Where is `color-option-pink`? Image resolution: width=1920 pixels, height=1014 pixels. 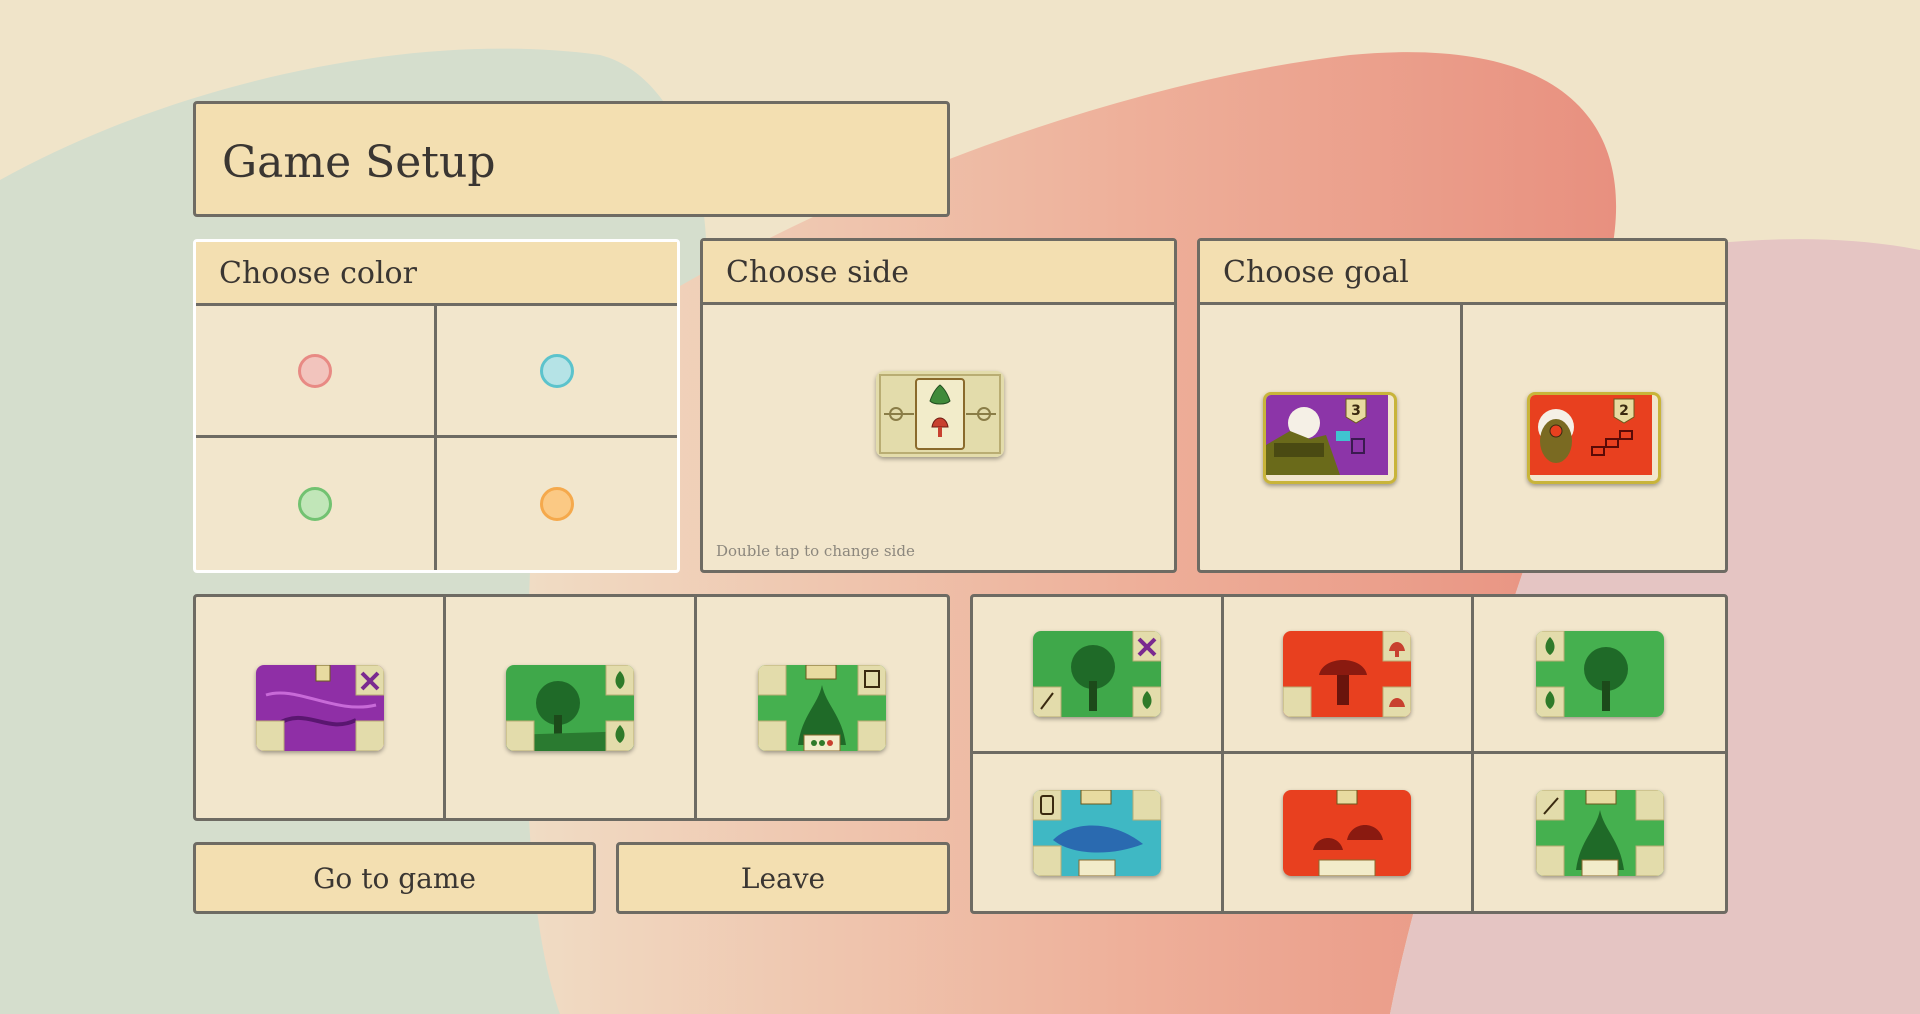 color-option-pink is located at coordinates (316, 372).